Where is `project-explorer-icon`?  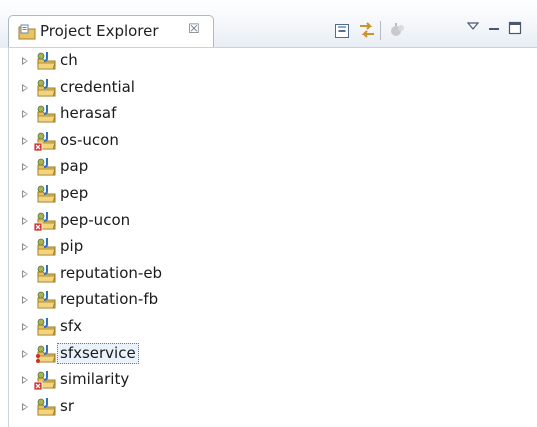 project-explorer-icon is located at coordinates (27, 32).